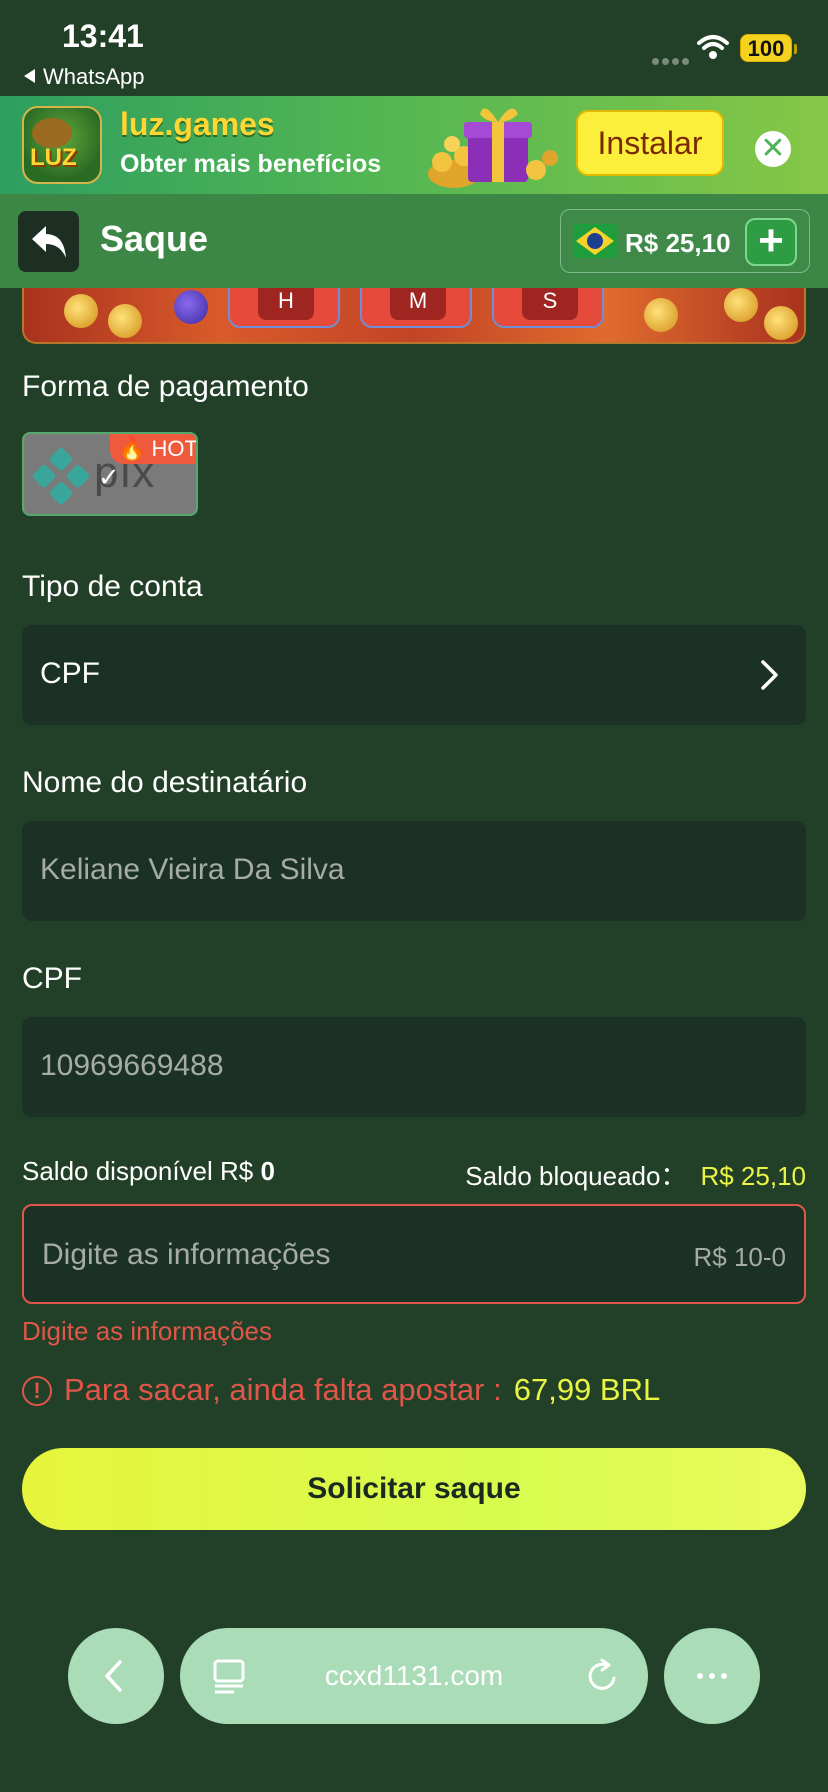  What do you see at coordinates (550, 304) in the screenshot?
I see `countdown-seconds-label: S` at bounding box center [550, 304].